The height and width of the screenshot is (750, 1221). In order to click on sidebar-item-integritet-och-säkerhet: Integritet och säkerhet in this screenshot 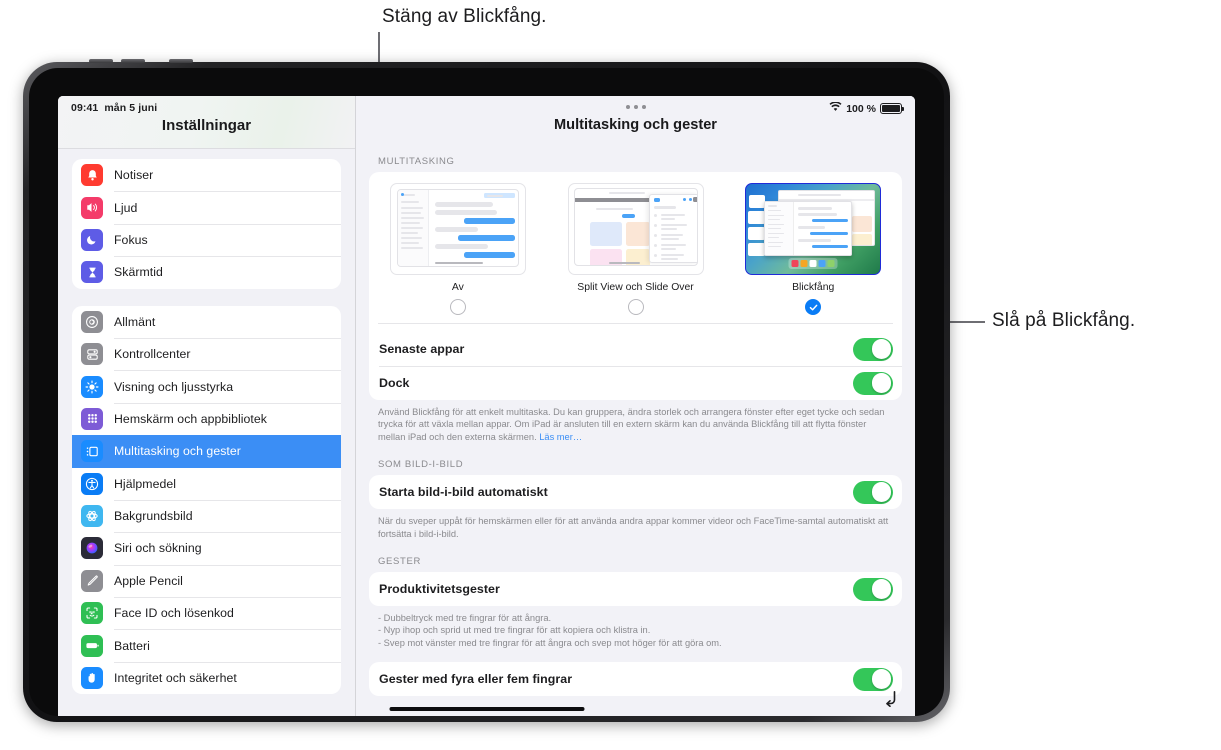, I will do `click(206, 677)`.